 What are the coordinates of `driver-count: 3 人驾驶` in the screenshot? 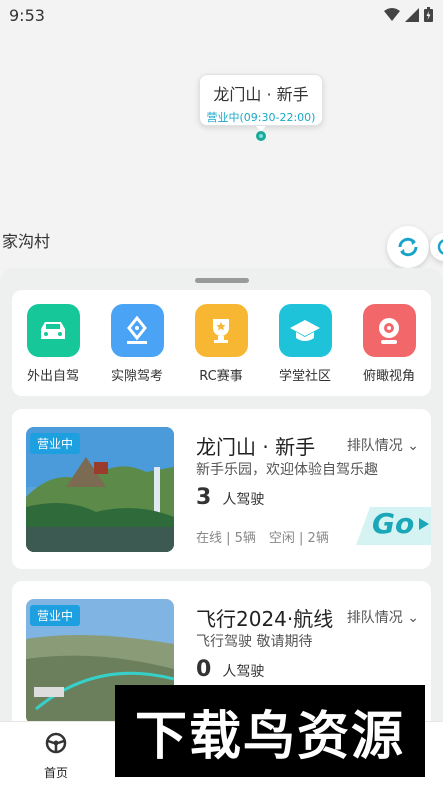 It's located at (230, 497).